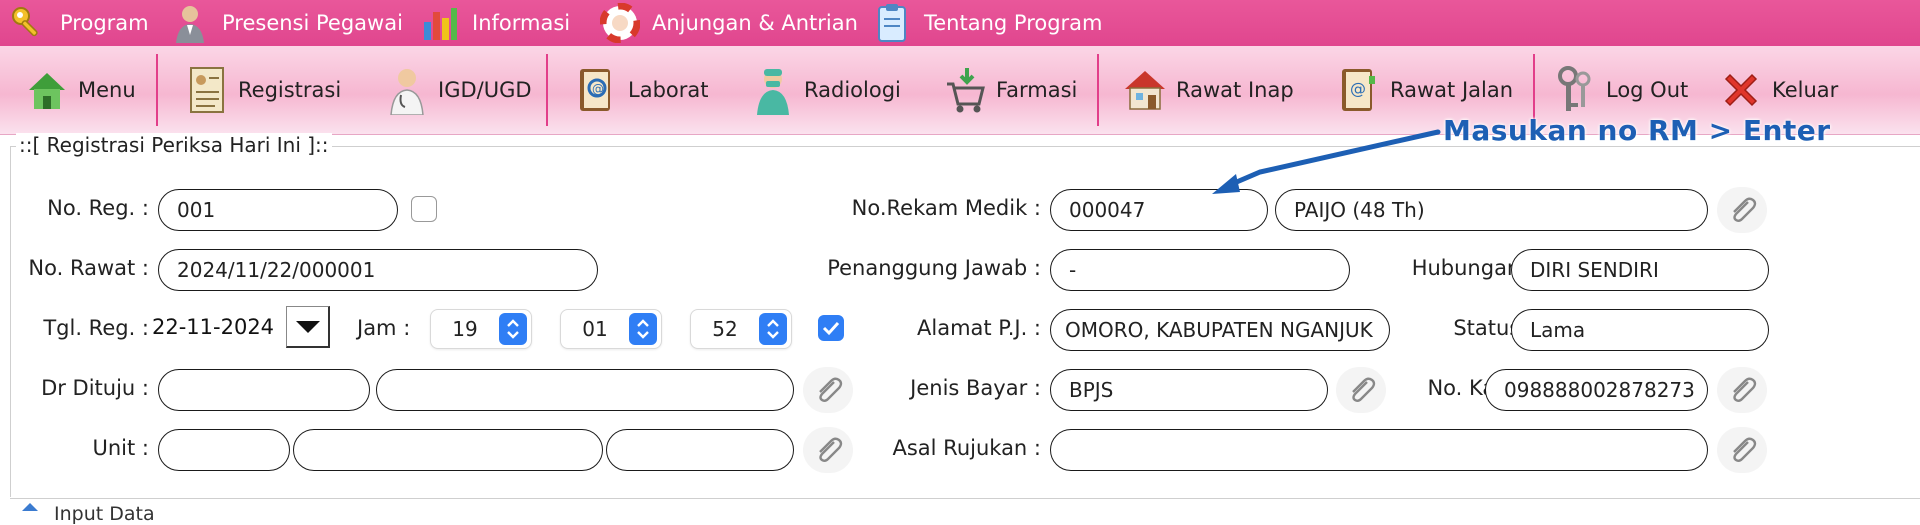 Image resolution: width=1920 pixels, height=525 pixels. I want to click on input-data-tab-label: Input Data, so click(104, 514).